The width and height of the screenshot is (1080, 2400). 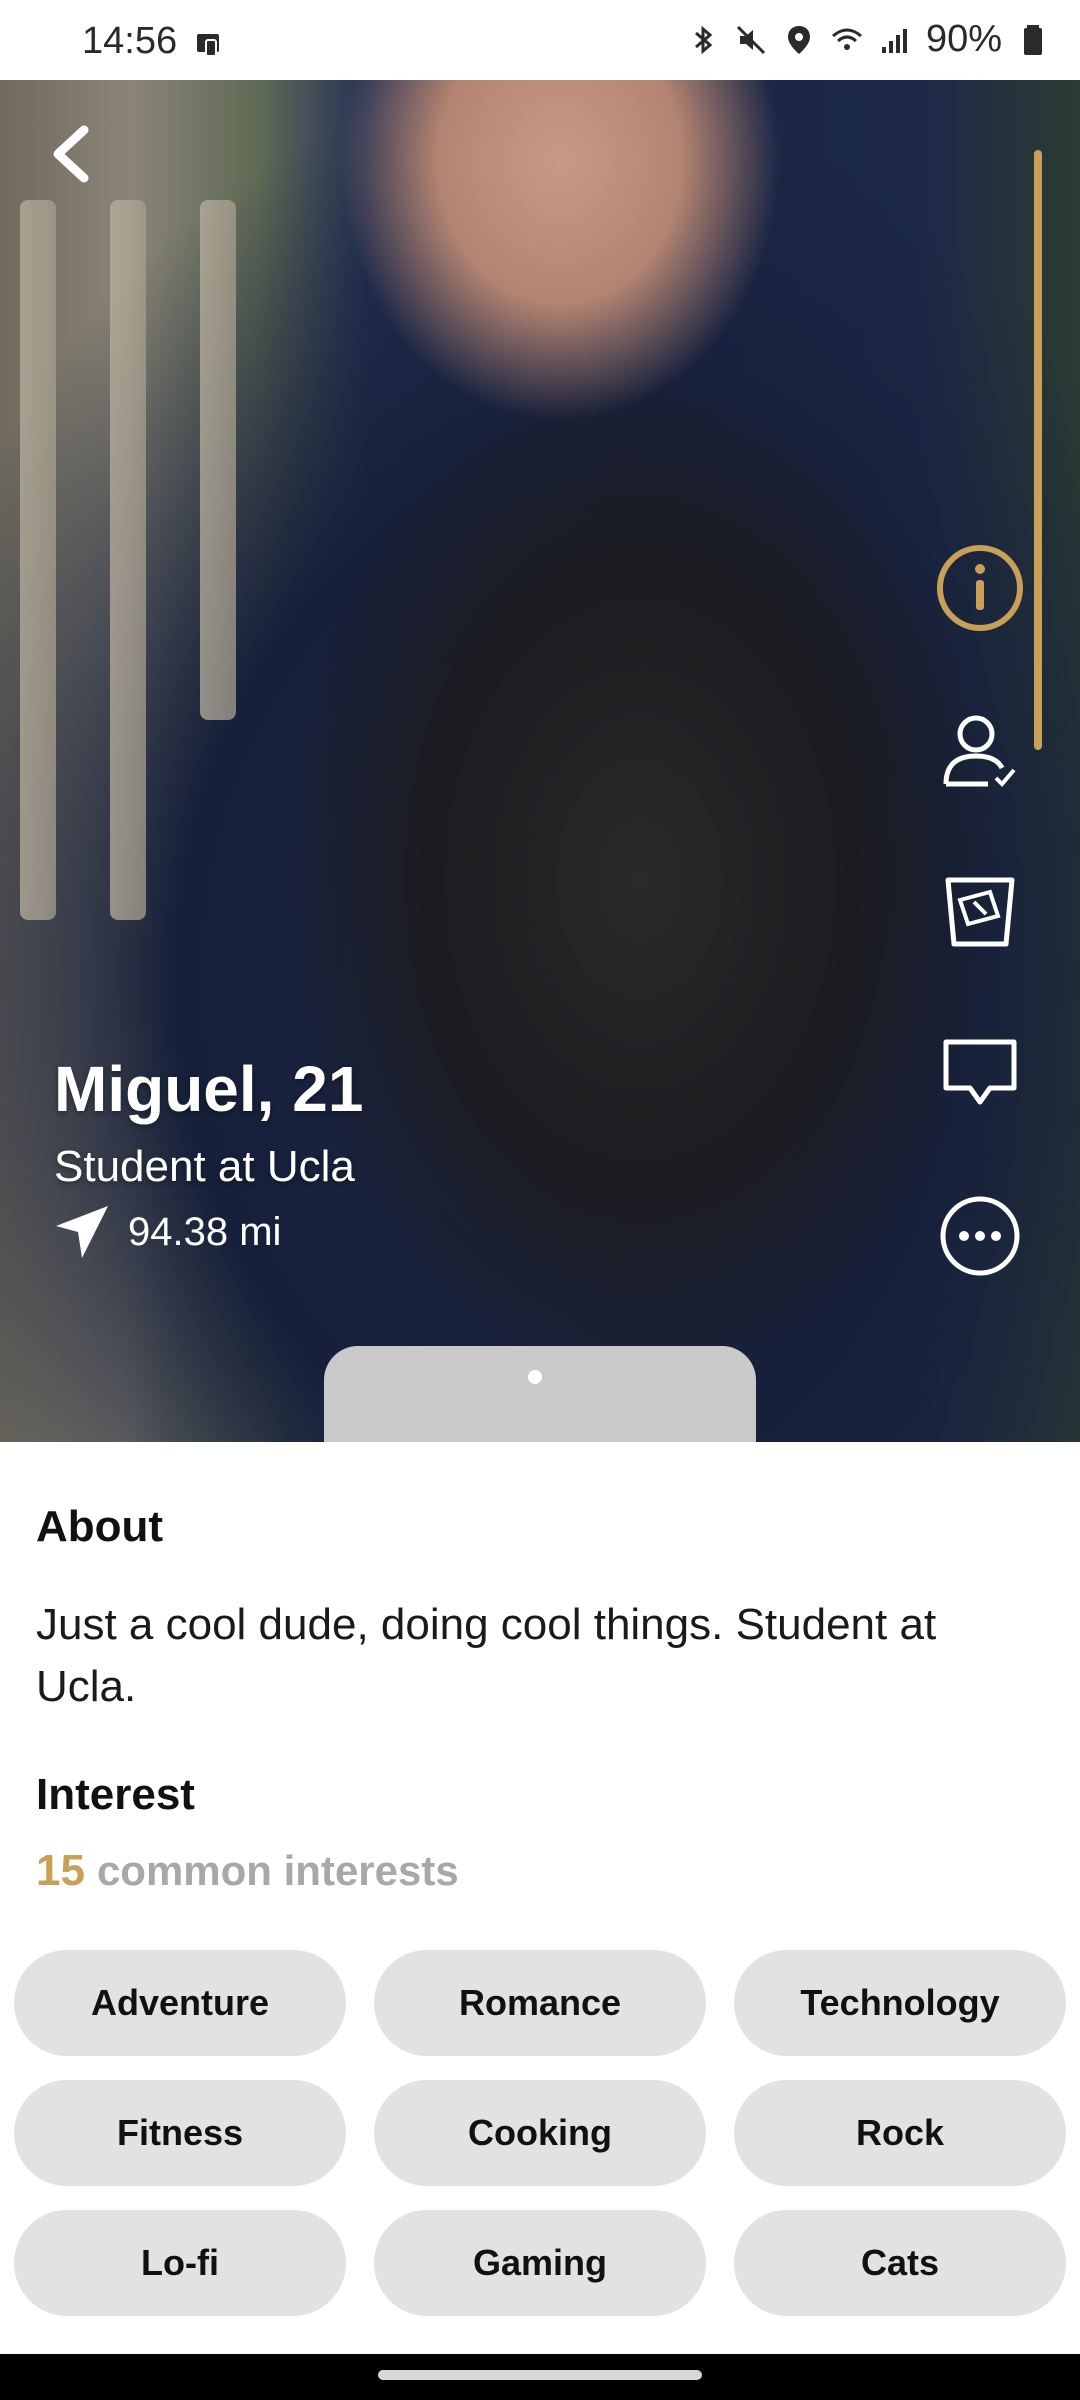 I want to click on common-interest-count: 15, so click(x=60, y=1870).